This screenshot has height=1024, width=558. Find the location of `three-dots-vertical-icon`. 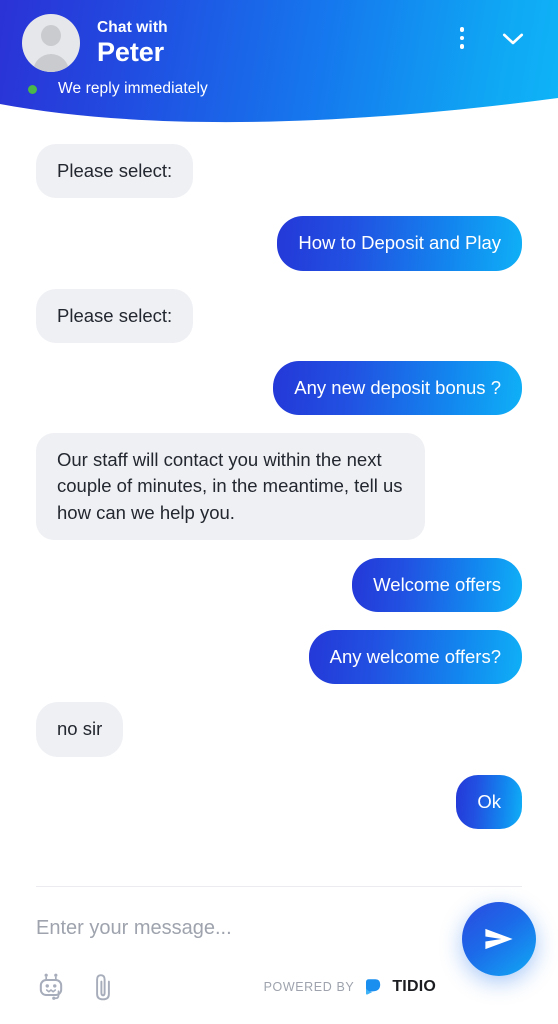

three-dots-vertical-icon is located at coordinates (461, 38).